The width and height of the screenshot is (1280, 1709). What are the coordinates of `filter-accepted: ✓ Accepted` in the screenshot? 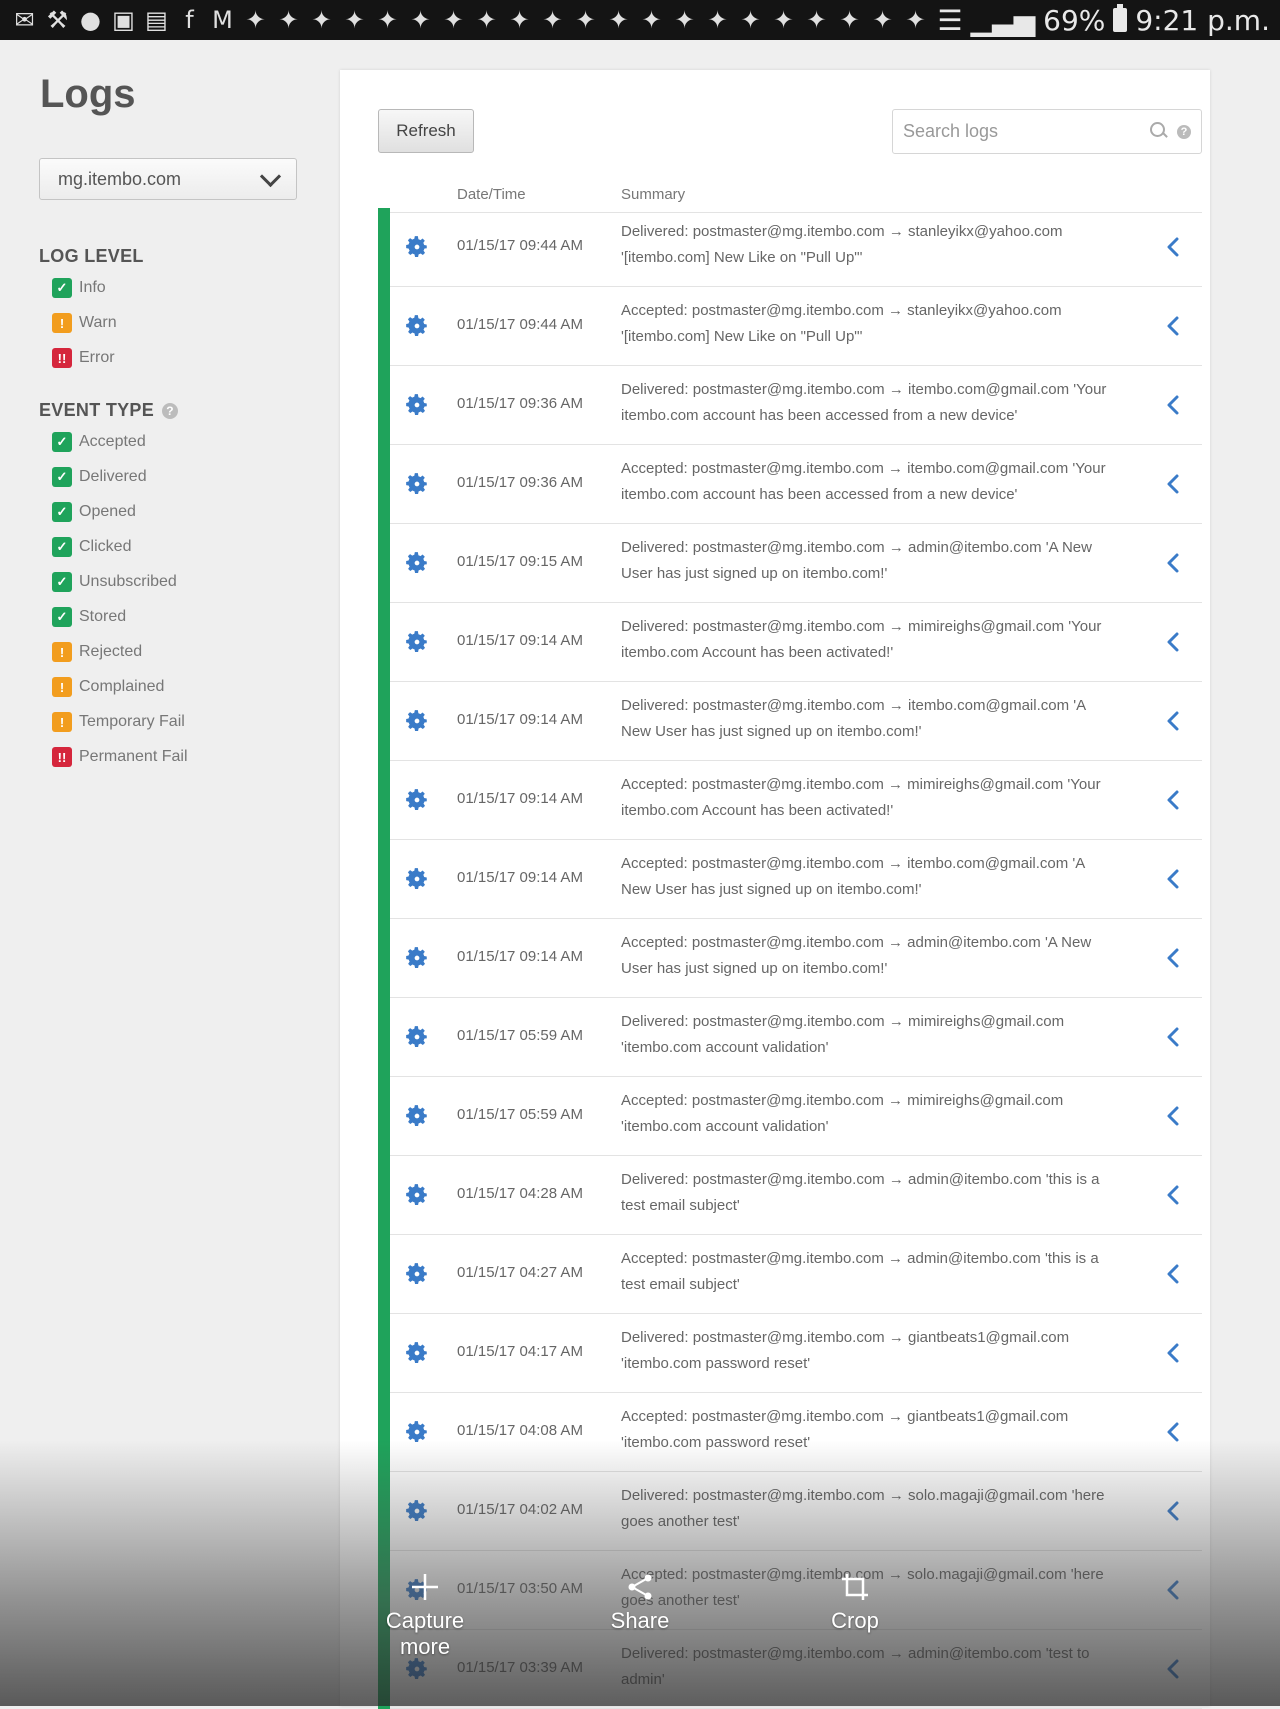 It's located at (99, 442).